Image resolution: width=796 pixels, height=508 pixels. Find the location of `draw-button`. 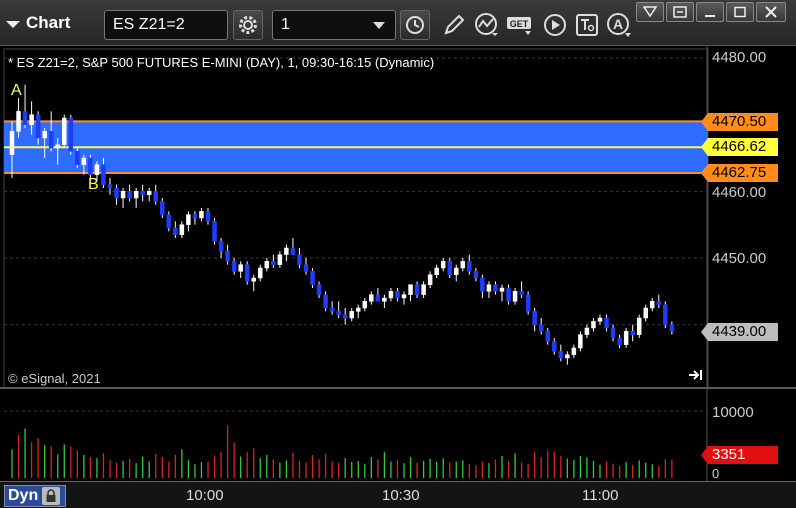

draw-button is located at coordinates (454, 25).